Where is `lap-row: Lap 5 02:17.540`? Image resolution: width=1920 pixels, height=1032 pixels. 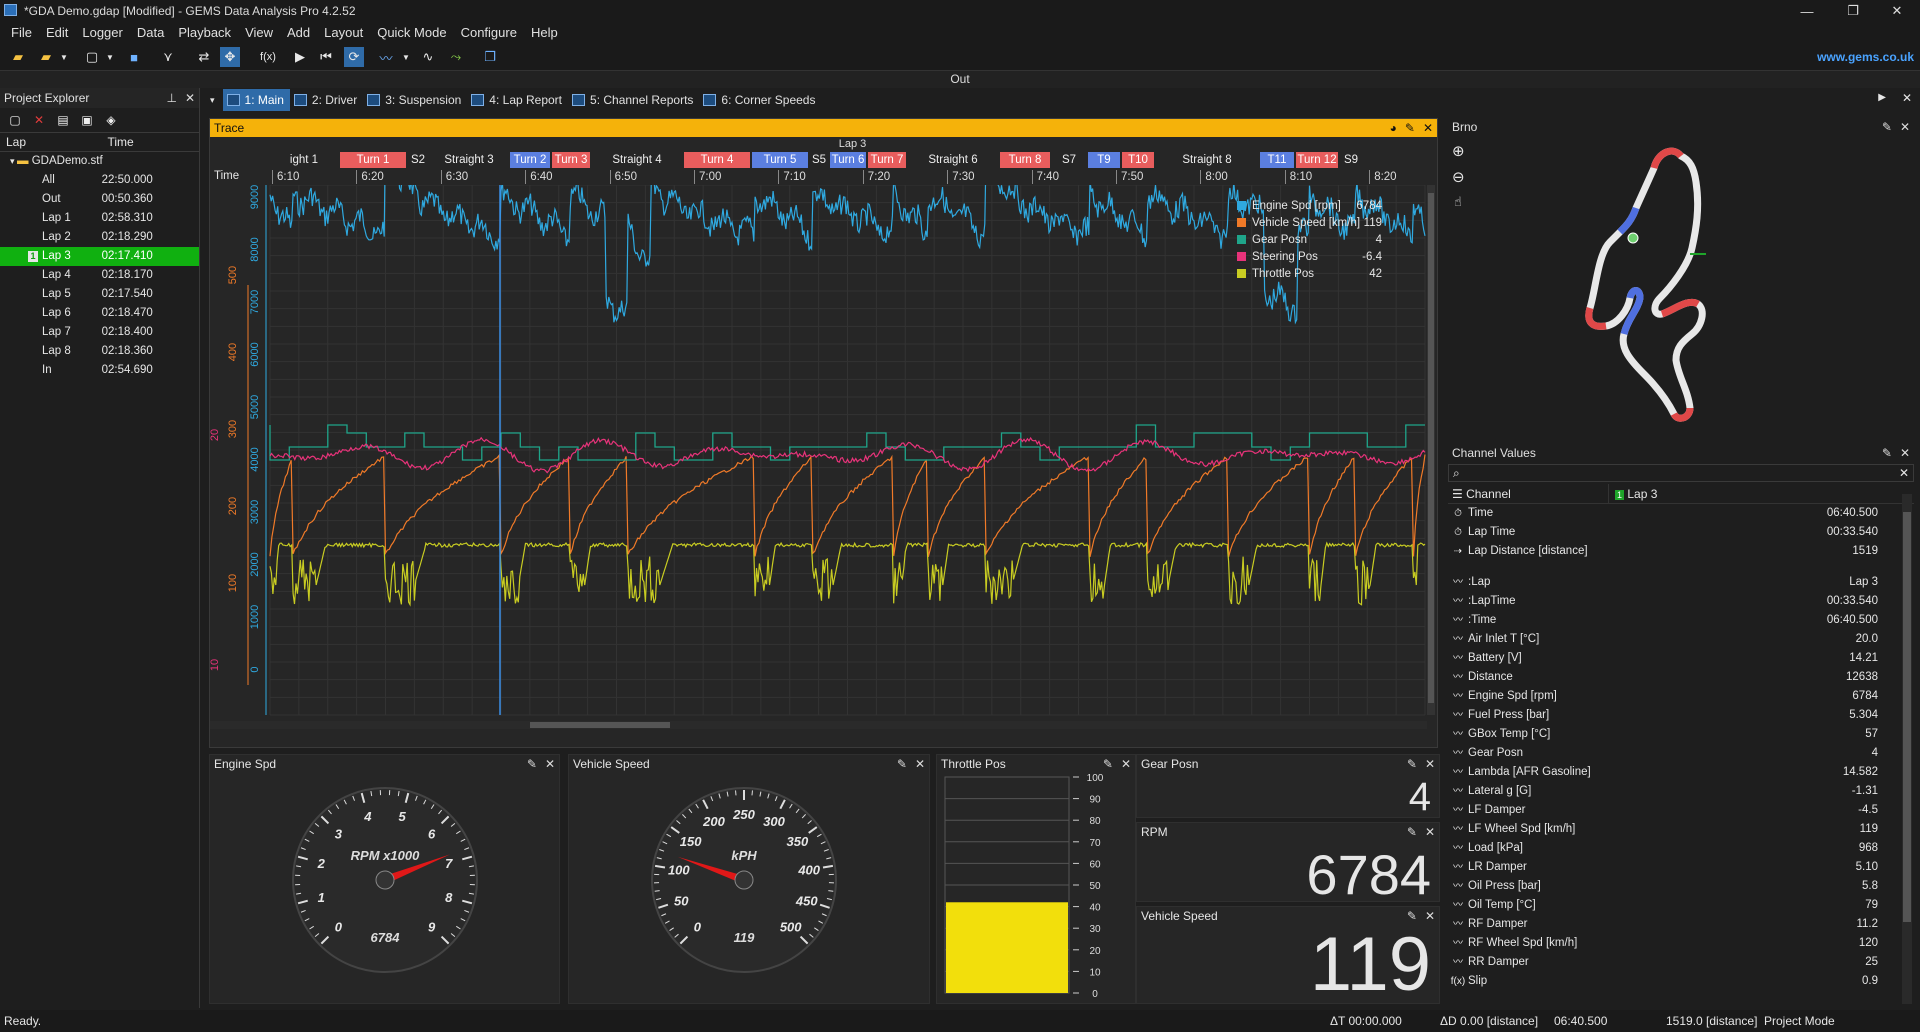
lap-row: Lap 5 02:17.540 is located at coordinates (99, 294).